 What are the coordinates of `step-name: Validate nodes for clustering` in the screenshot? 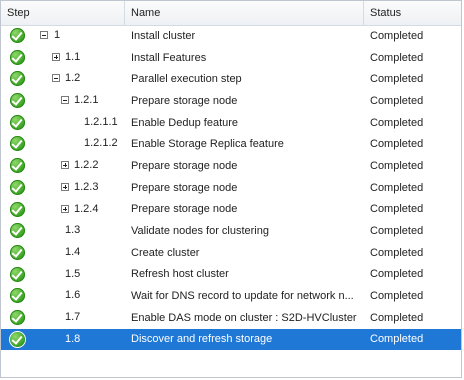 It's located at (200, 231).